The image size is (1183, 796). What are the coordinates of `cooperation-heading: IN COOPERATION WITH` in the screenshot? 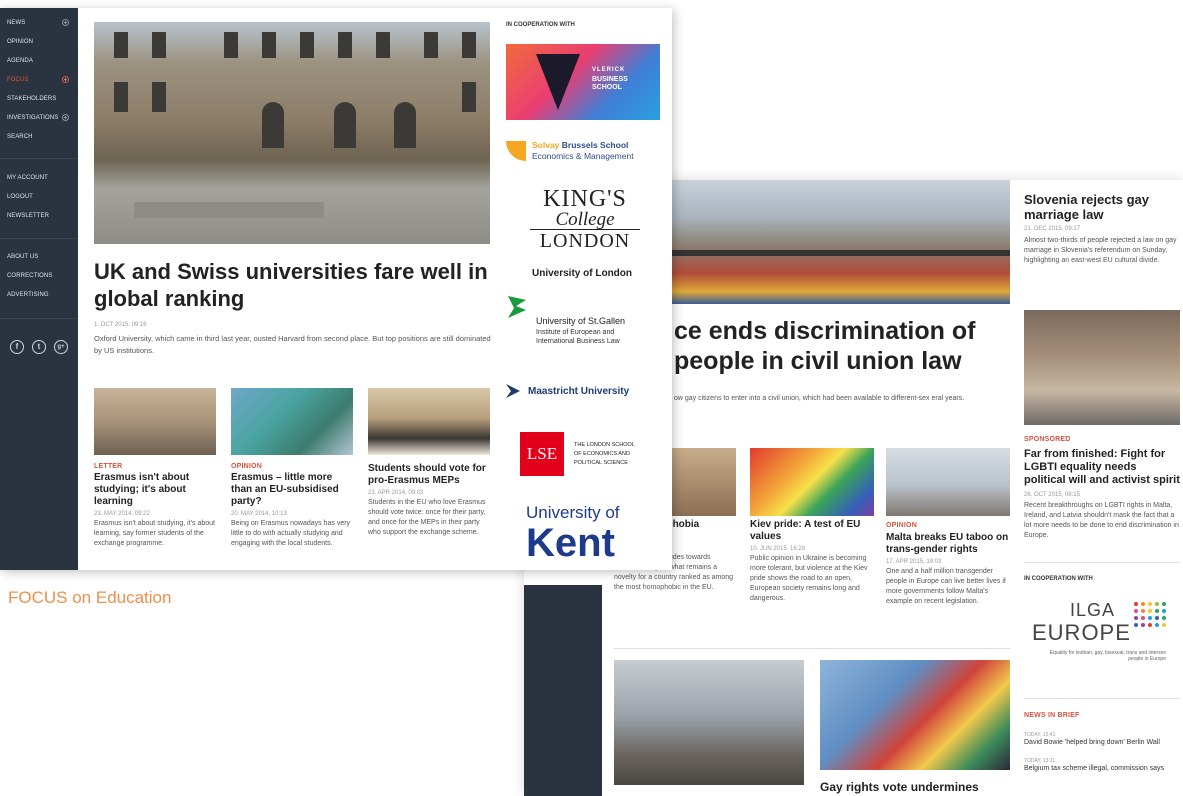 It's located at (540, 25).